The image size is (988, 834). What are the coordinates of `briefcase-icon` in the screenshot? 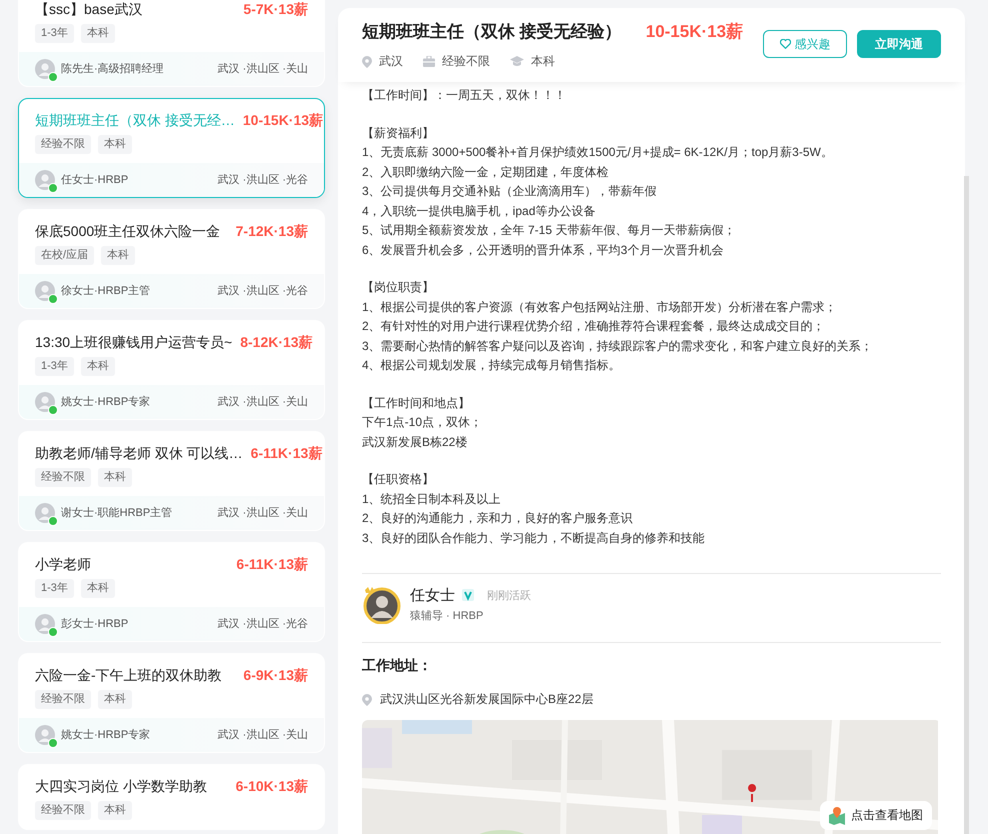 It's located at (429, 61).